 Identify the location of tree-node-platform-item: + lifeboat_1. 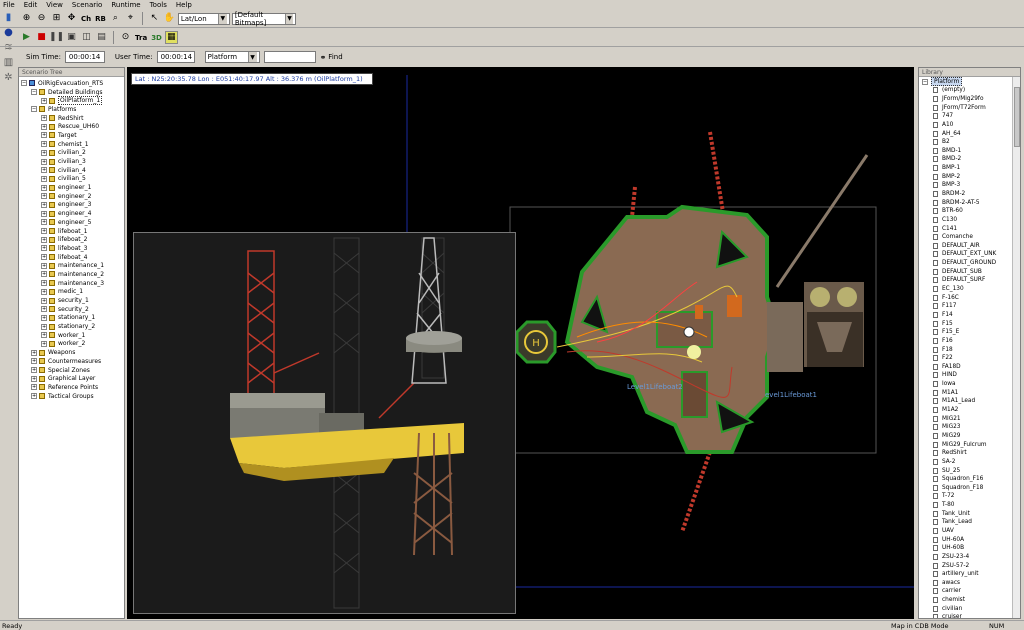
(71, 231).